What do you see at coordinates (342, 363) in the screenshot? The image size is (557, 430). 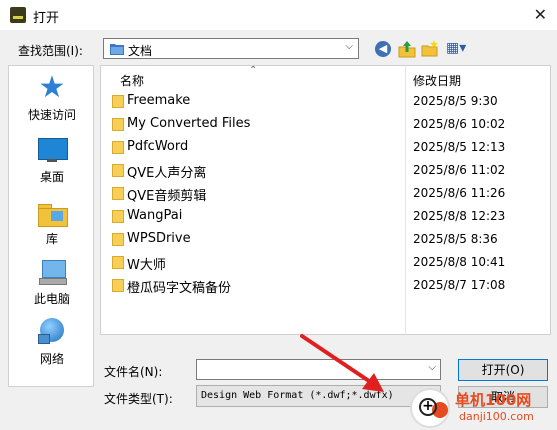 I see `annotation-arrow` at bounding box center [342, 363].